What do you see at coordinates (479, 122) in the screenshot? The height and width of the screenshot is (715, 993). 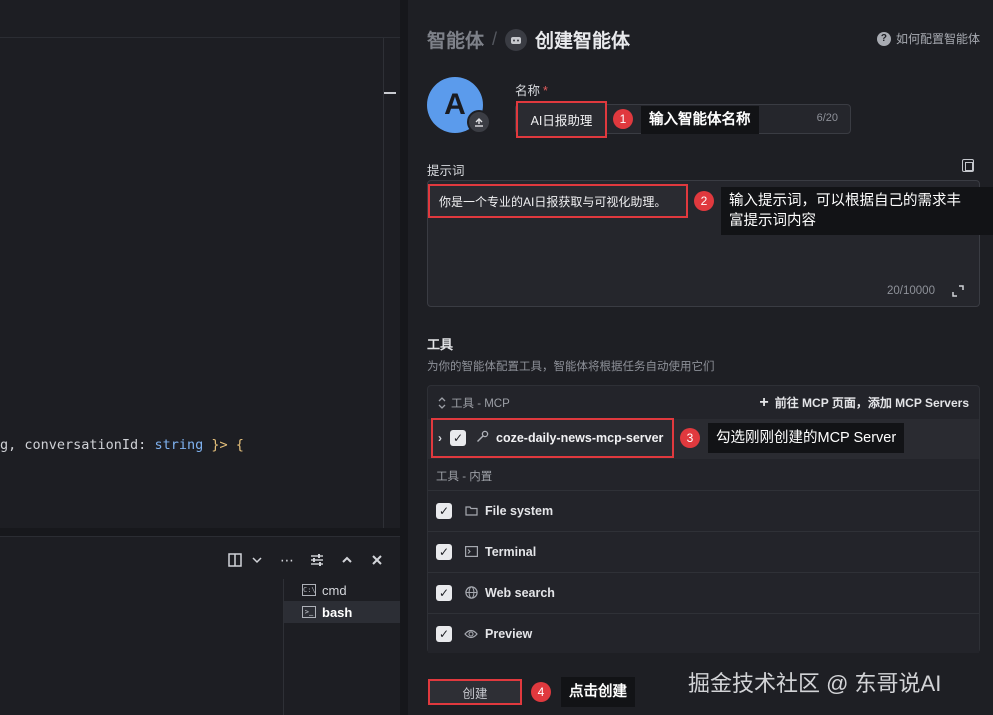 I see `upload-icon` at bounding box center [479, 122].